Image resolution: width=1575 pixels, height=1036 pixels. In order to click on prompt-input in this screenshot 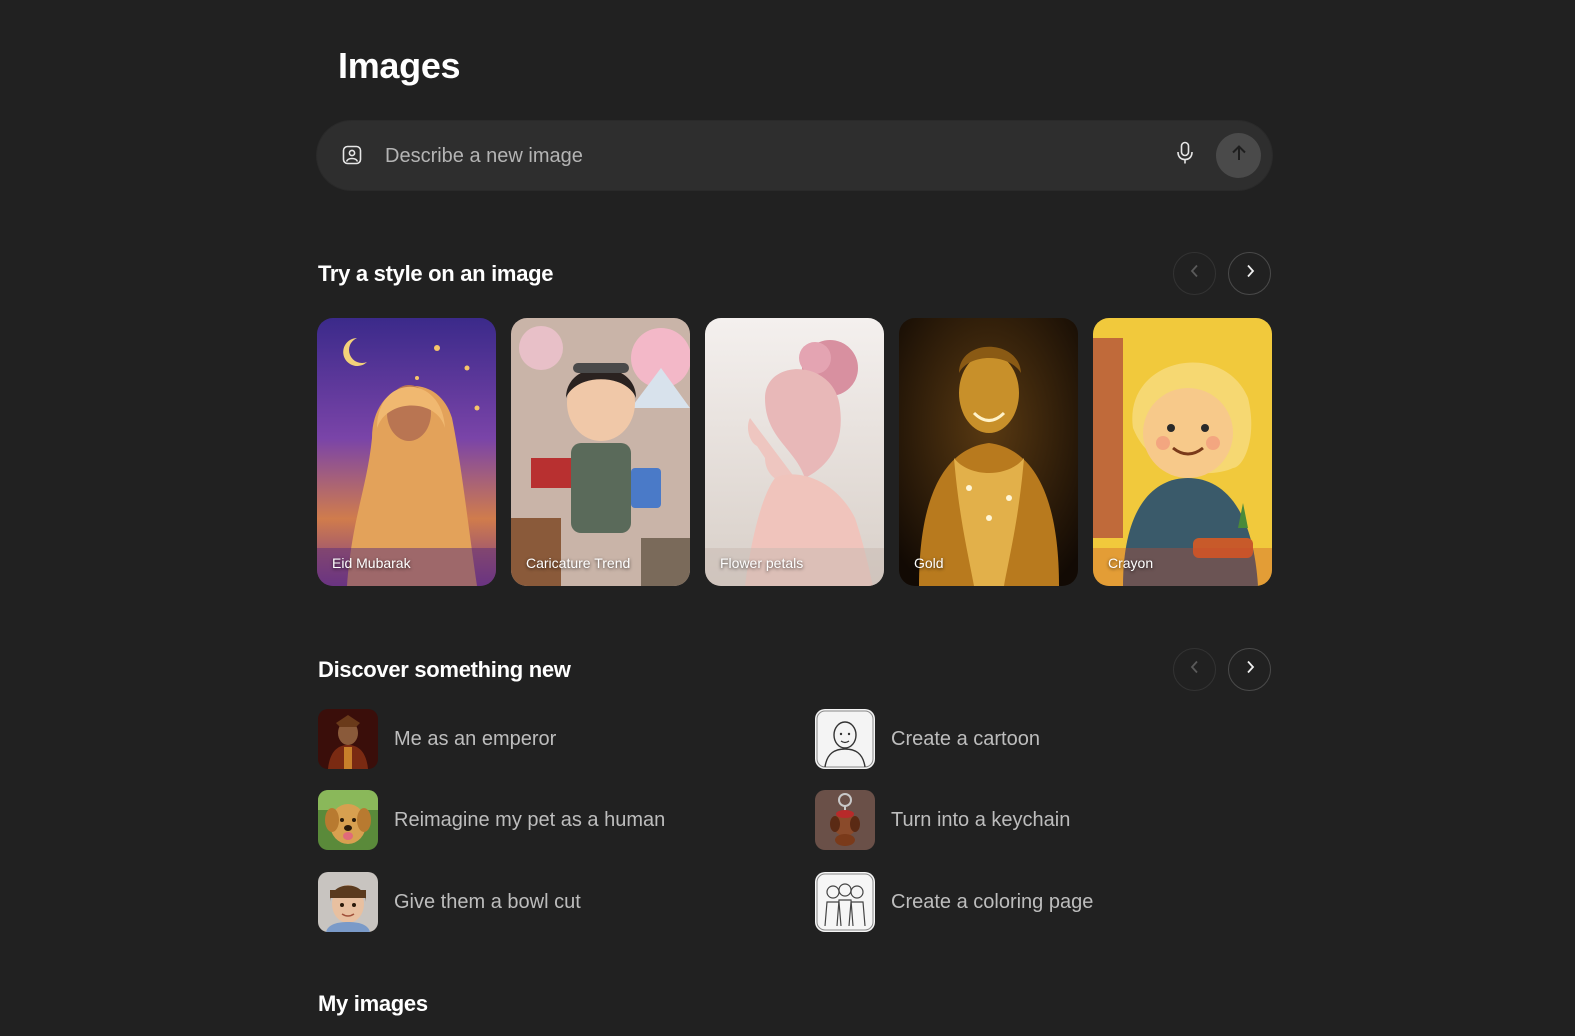, I will do `click(775, 156)`.